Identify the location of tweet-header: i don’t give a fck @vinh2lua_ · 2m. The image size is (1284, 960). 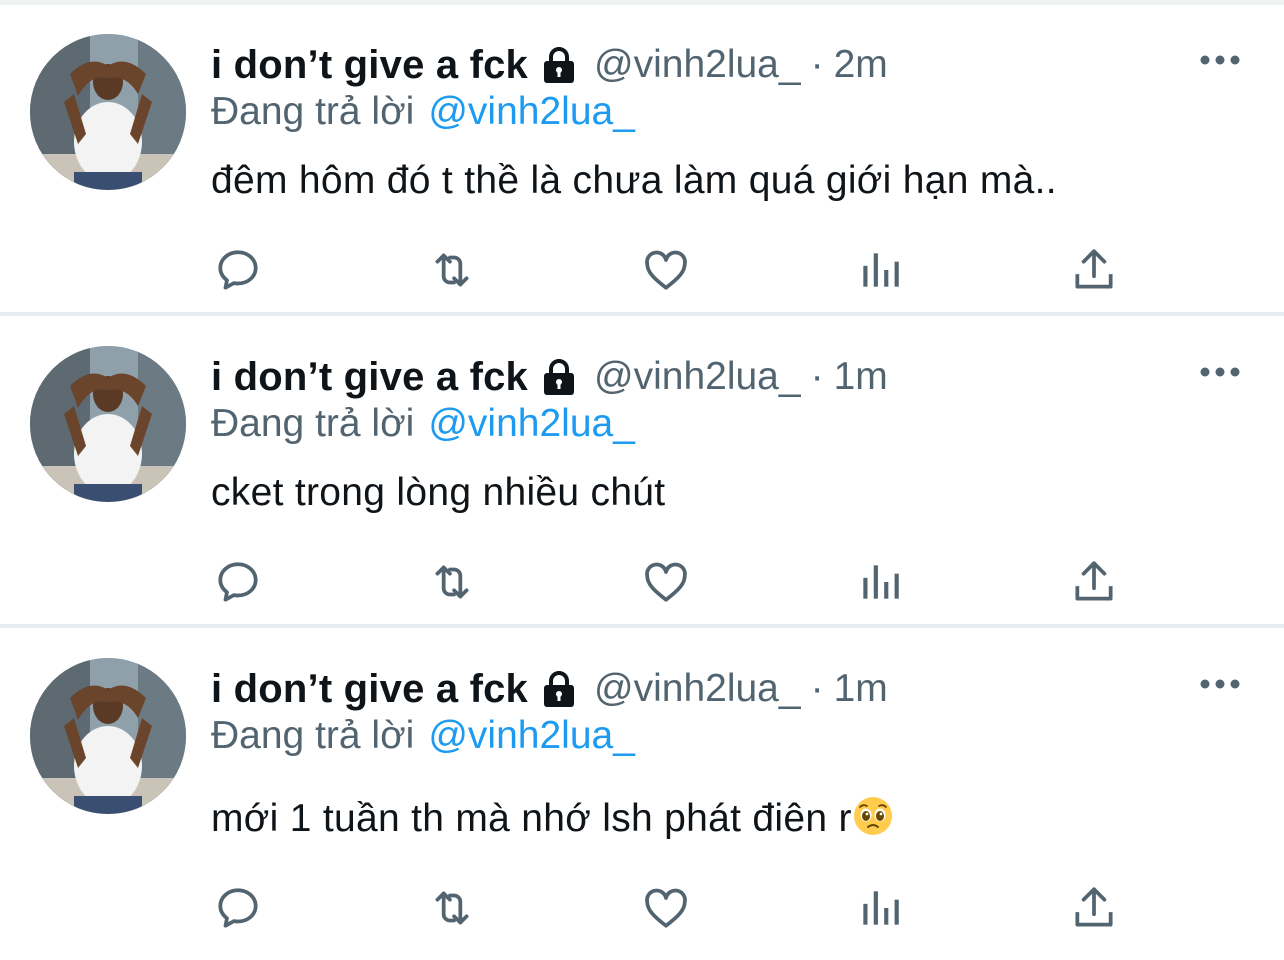
(549, 65).